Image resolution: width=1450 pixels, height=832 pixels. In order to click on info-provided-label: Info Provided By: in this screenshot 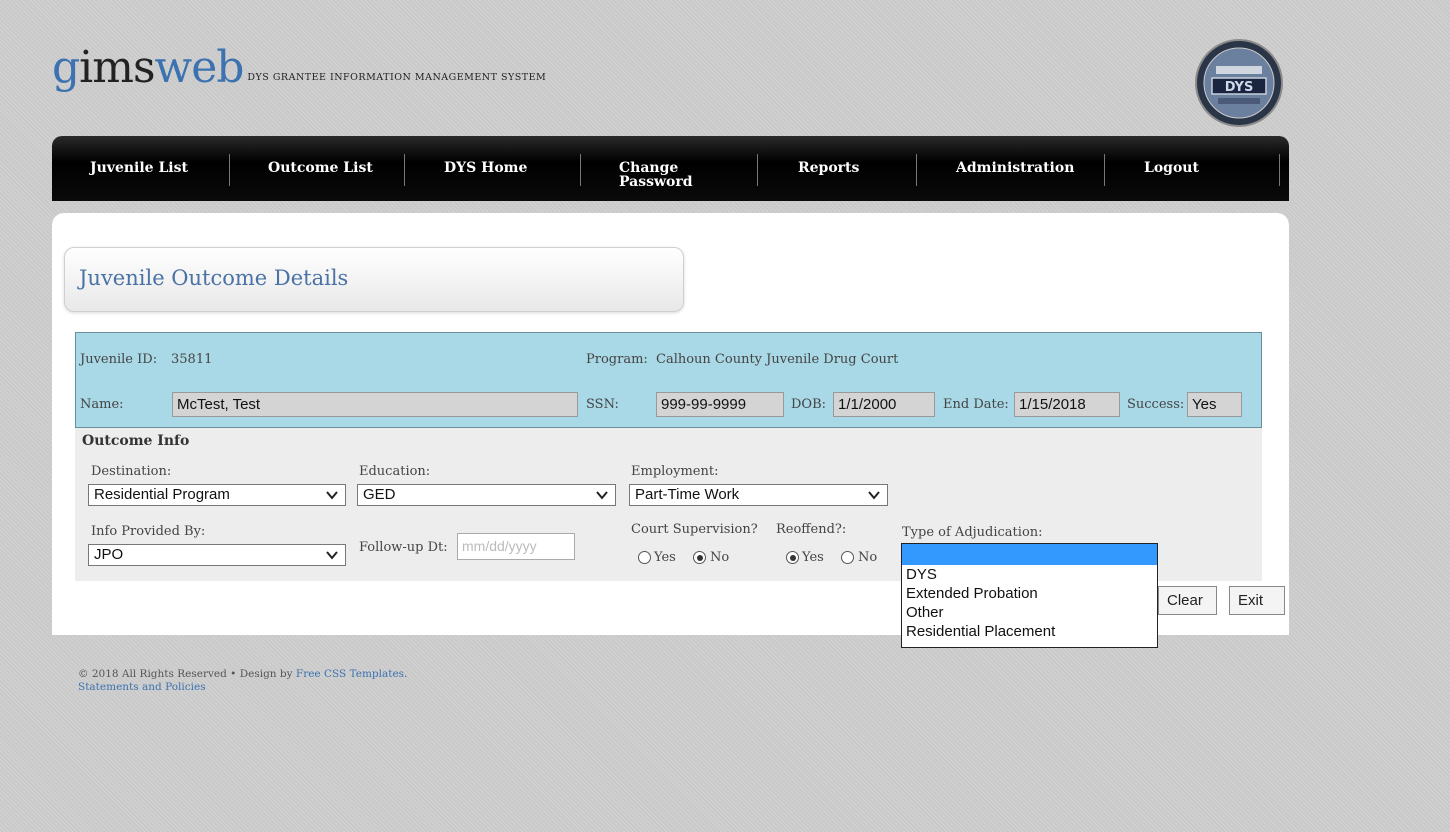, I will do `click(148, 531)`.